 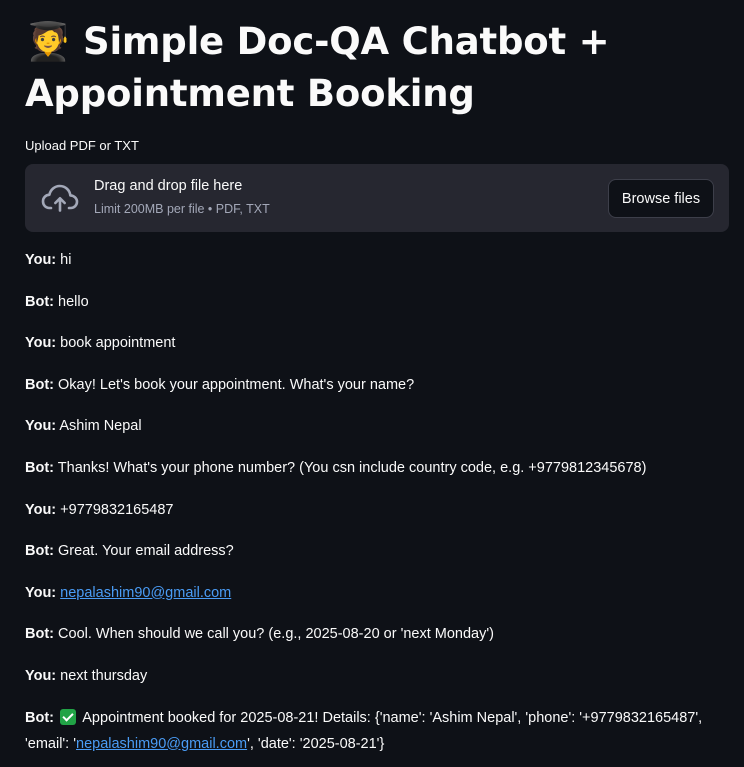 What do you see at coordinates (380, 562) in the screenshot?
I see `chat-message: Bot: Great. Your email address?` at bounding box center [380, 562].